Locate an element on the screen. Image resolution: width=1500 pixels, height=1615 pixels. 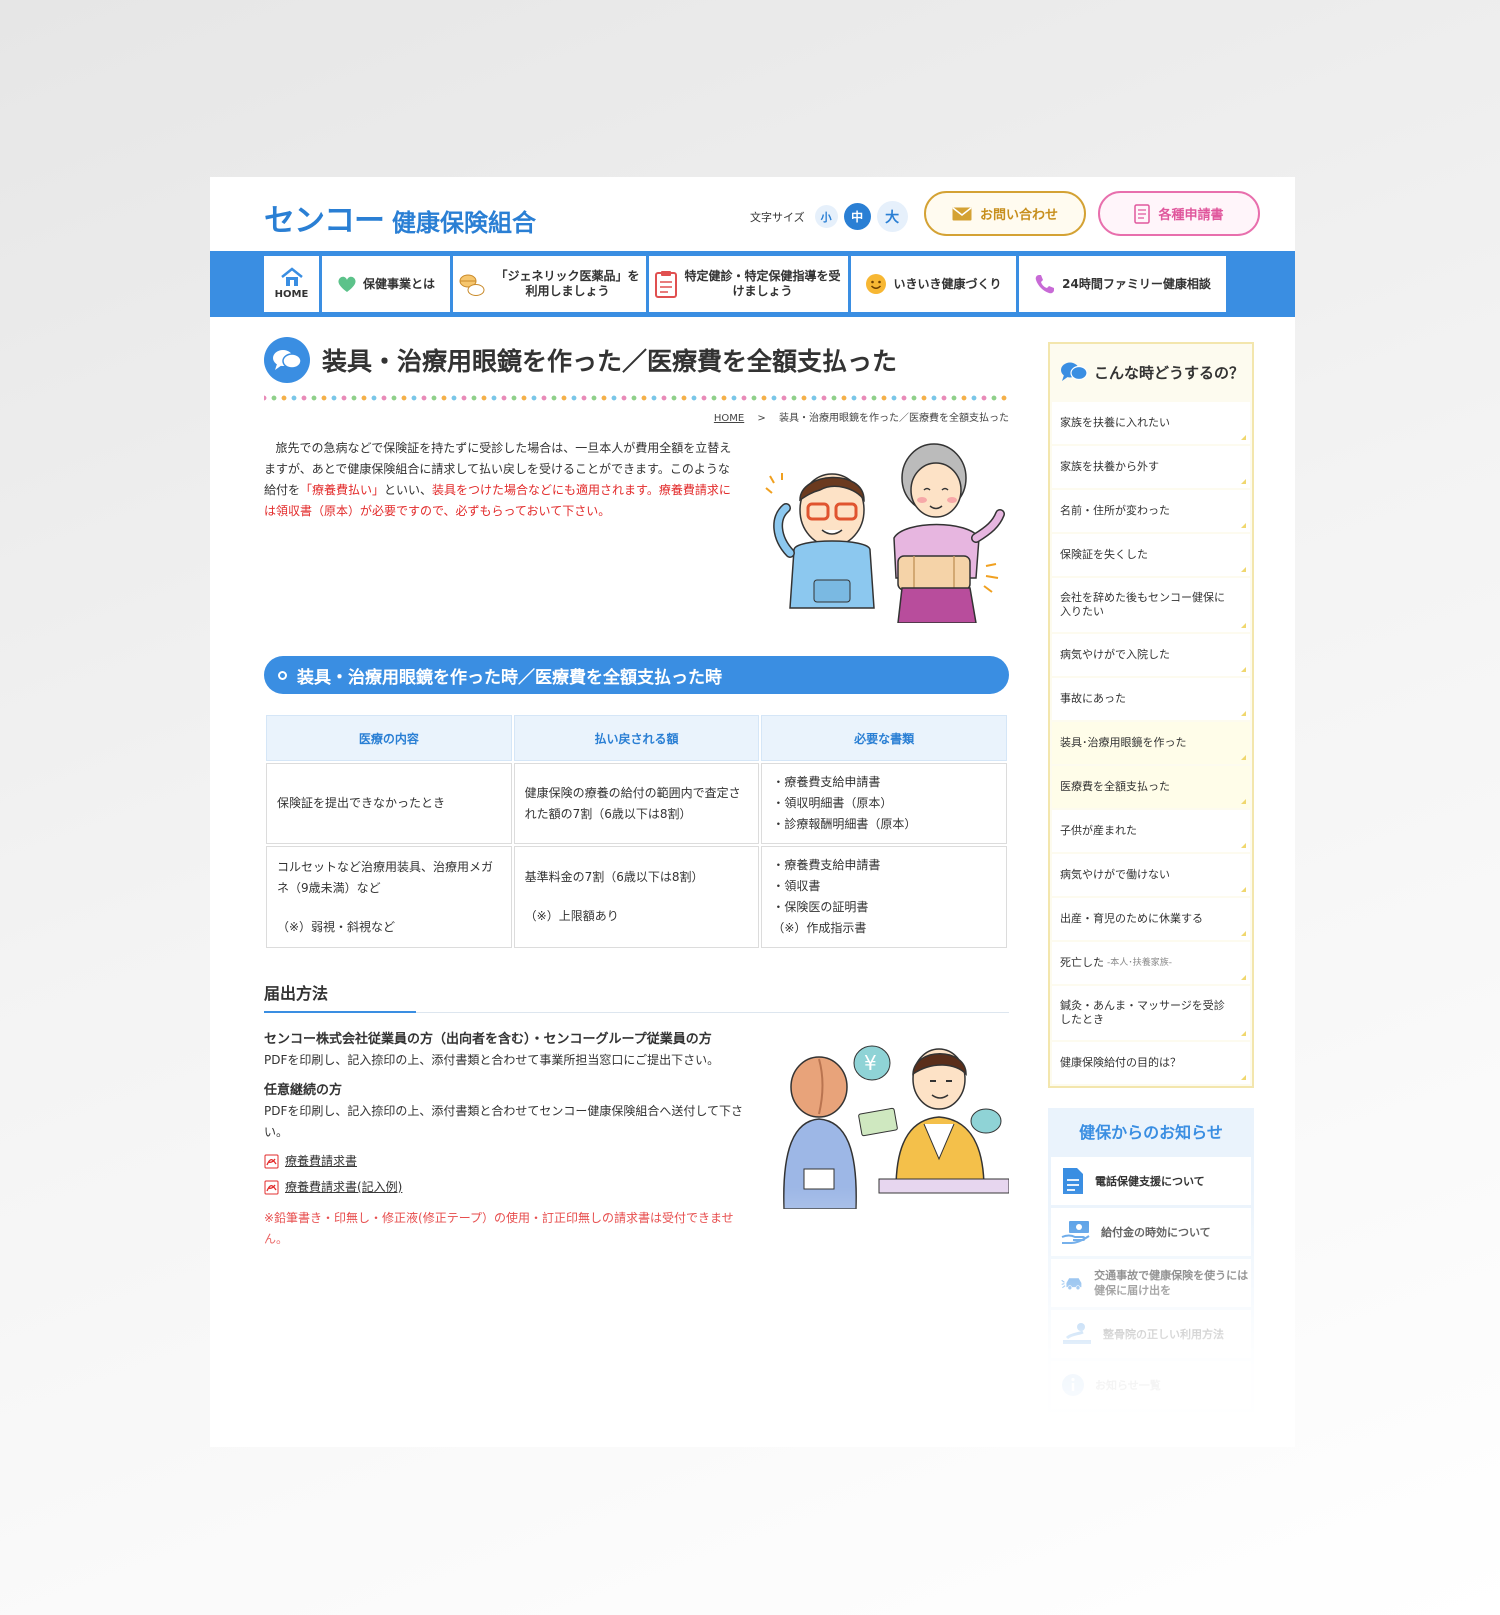
news-item-label: 整骨院の正しい利用方法 is located at coordinates (1163, 1334).